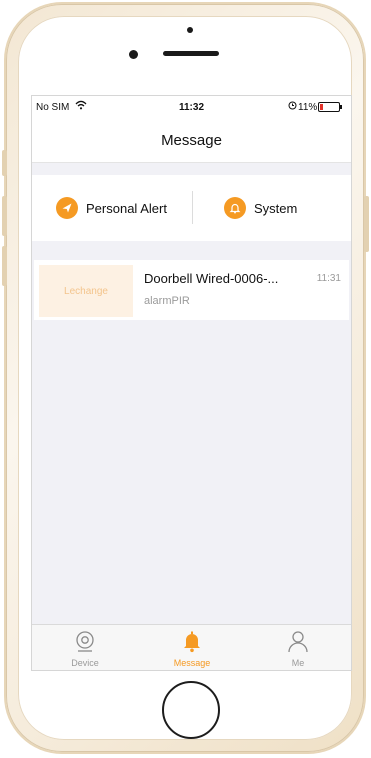 Image resolution: width=371 pixels, height=758 pixels. Describe the element at coordinates (4, 163) in the screenshot. I see `mute-switch` at that location.